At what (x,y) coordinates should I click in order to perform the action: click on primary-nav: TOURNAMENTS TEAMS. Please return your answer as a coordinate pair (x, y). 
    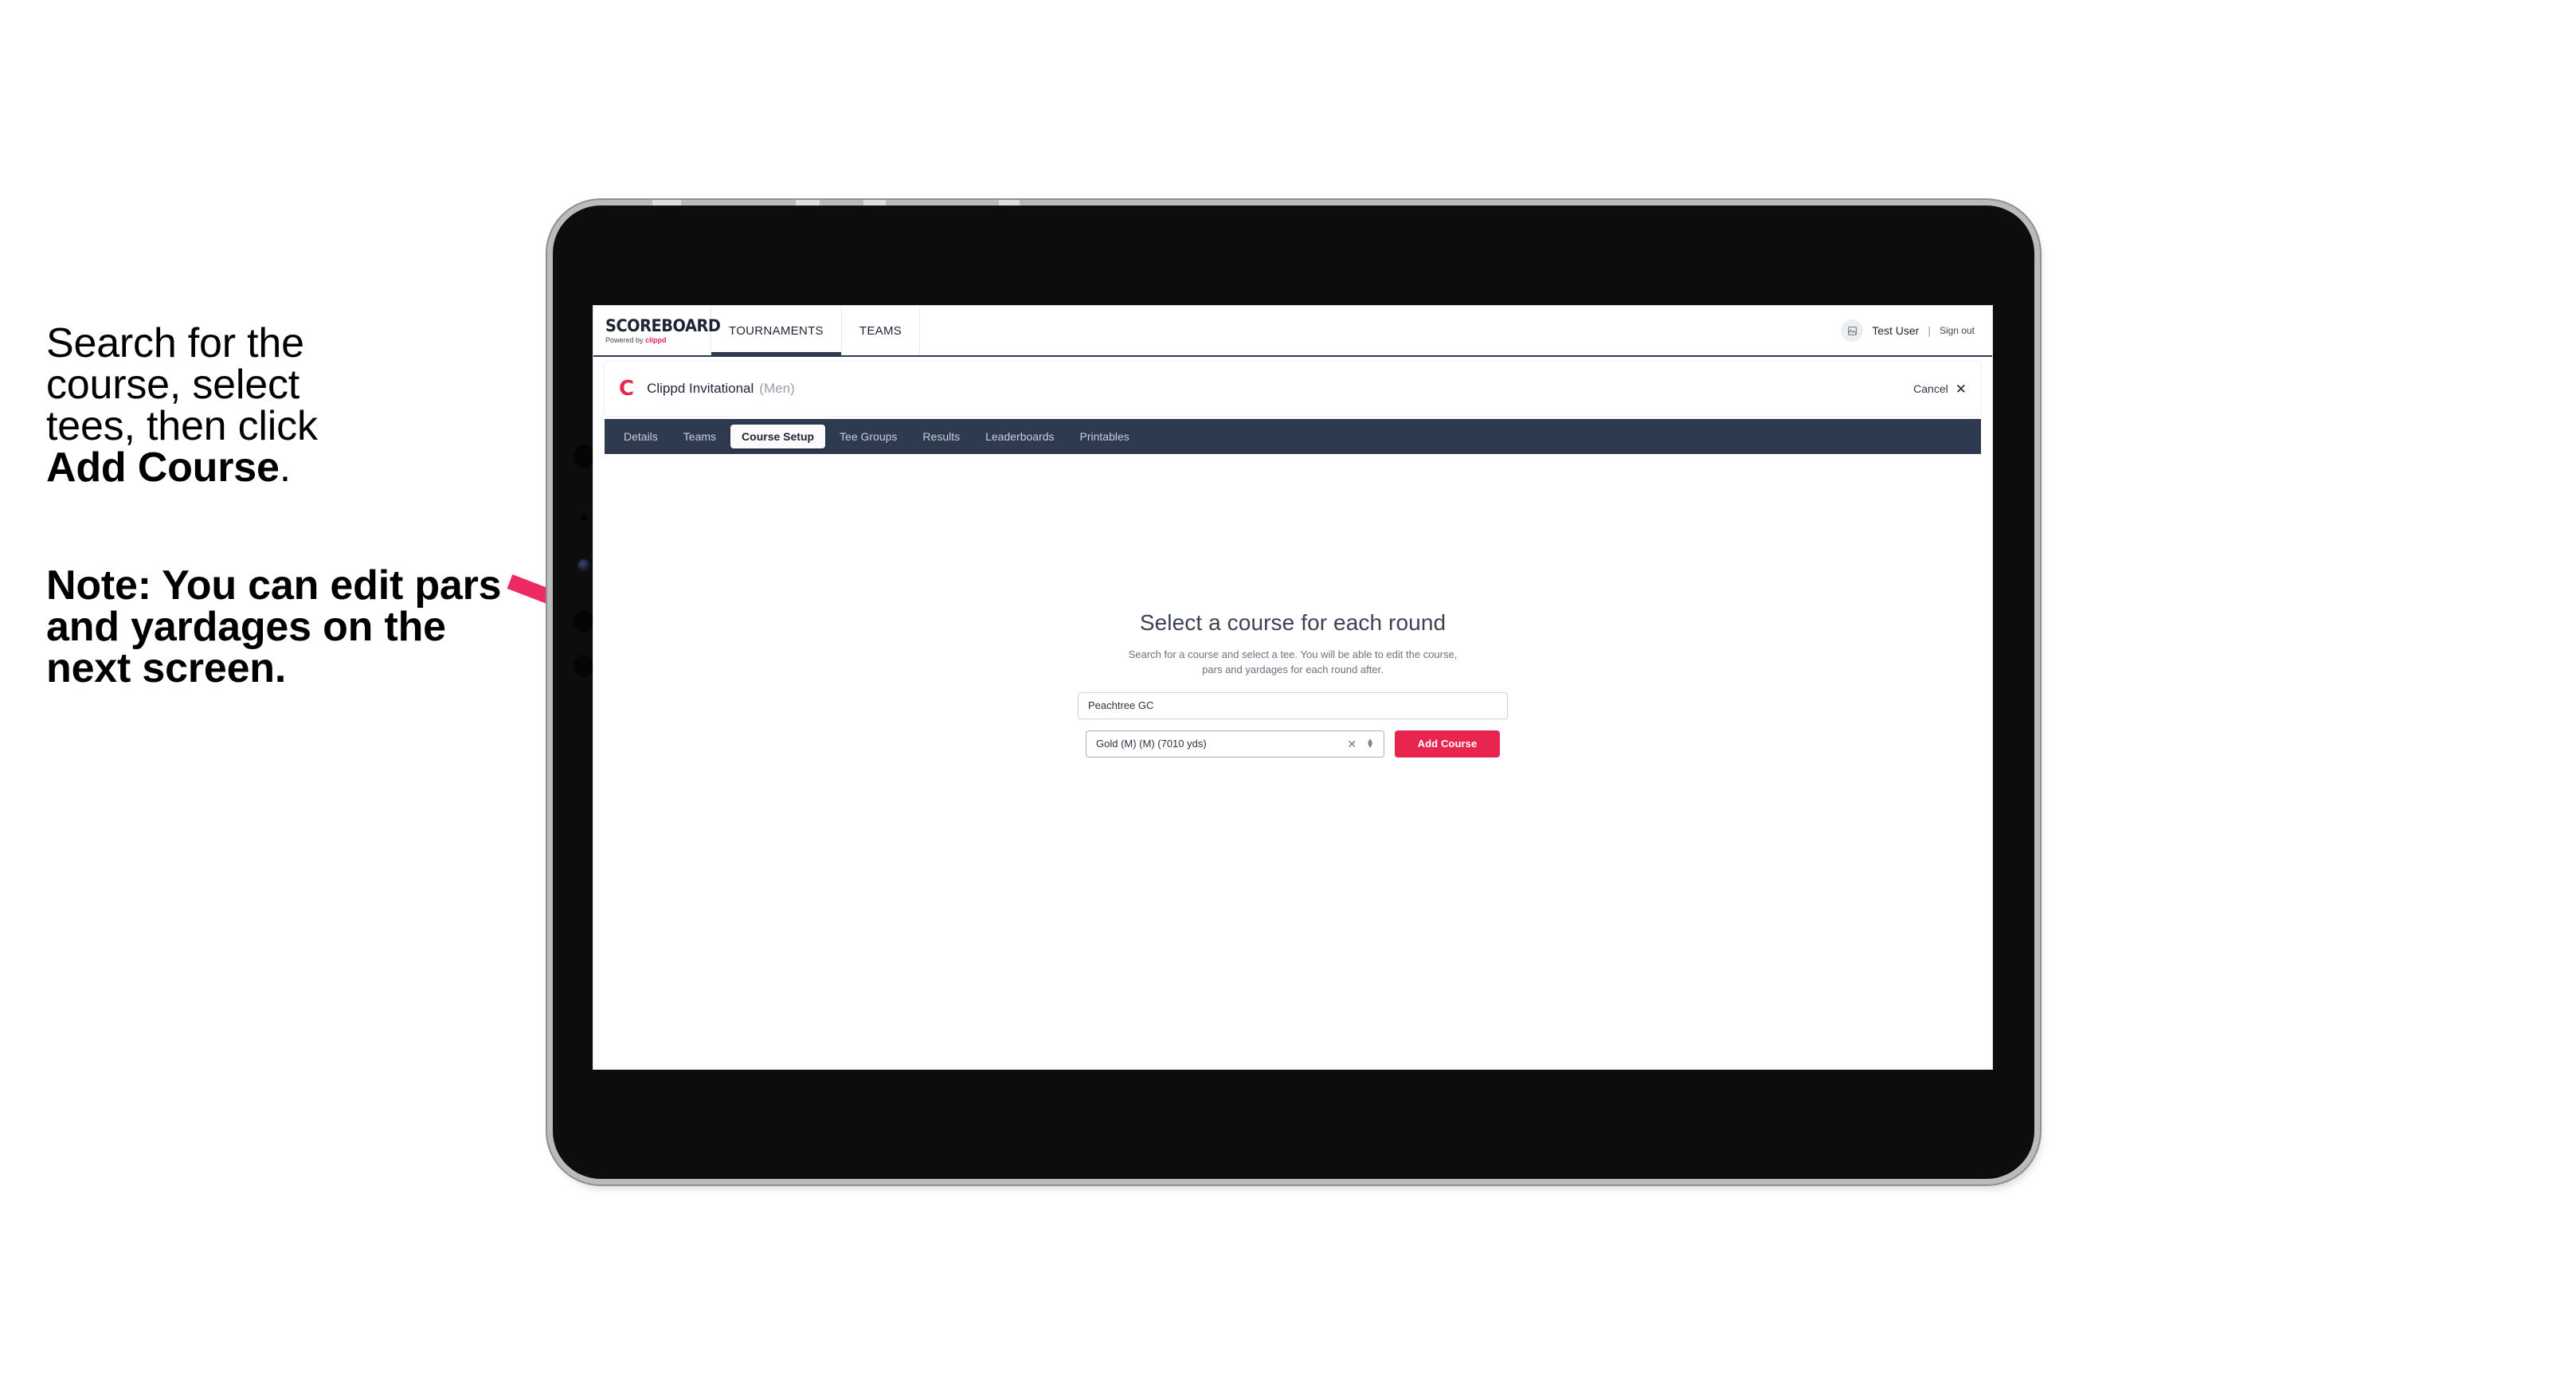
    Looking at the image, I should click on (816, 330).